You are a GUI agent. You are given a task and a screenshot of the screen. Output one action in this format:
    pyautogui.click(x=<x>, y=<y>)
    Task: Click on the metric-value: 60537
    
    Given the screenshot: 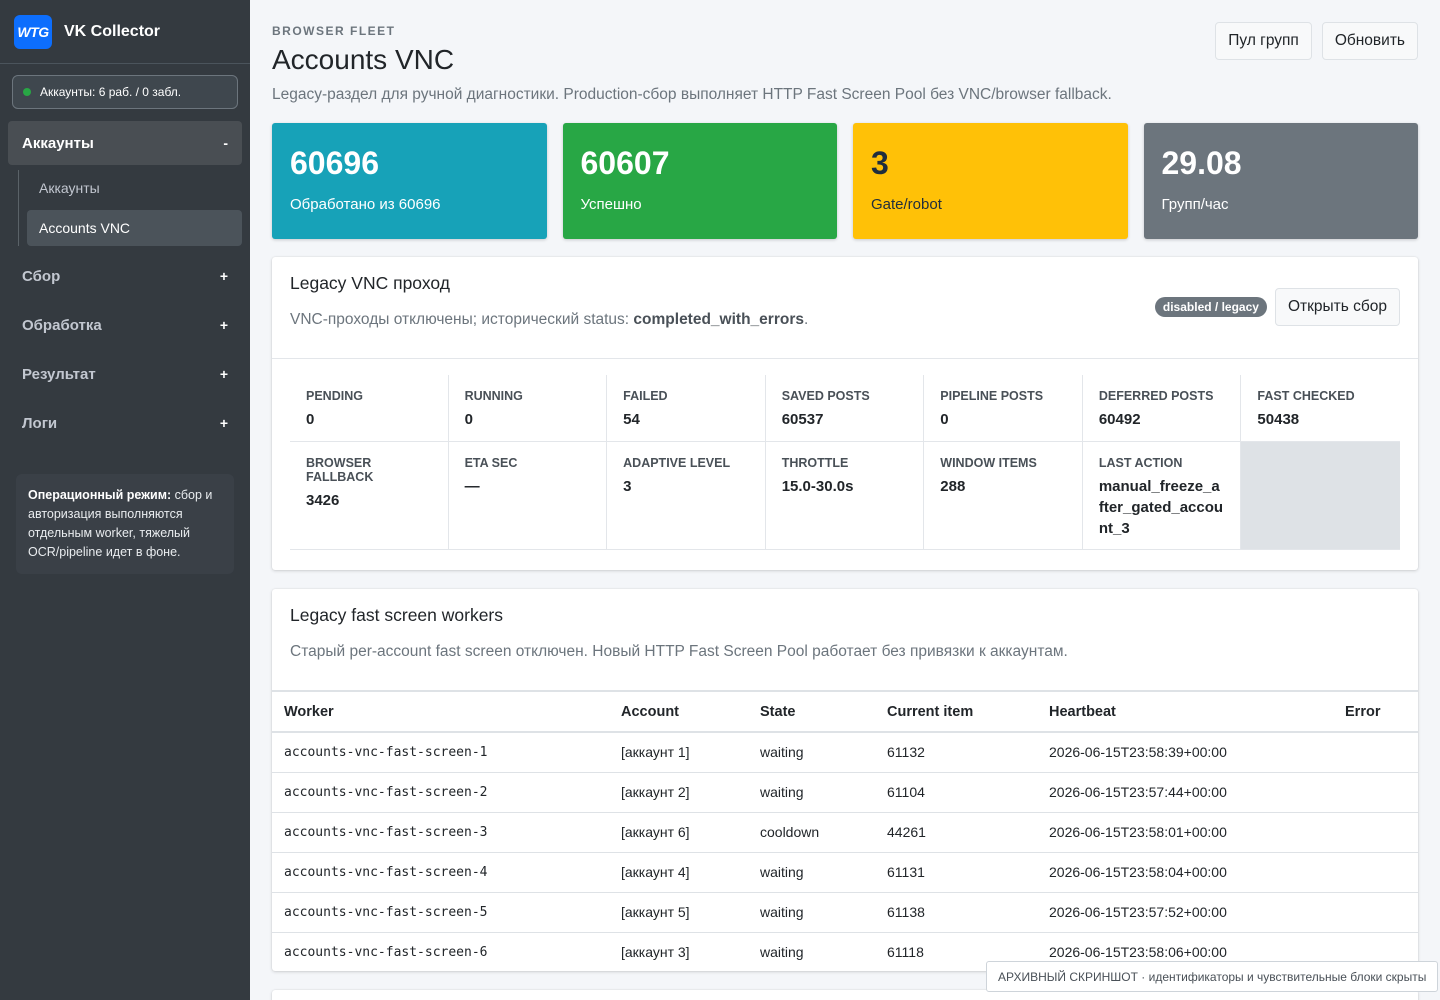 What is the action you would take?
    pyautogui.click(x=802, y=419)
    